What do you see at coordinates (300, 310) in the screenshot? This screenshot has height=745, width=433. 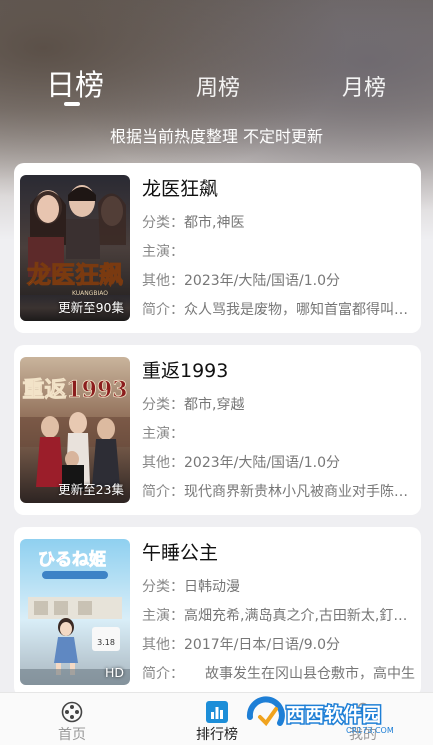 I see `intro-value: 众人骂我是废物，哪知首富都得叫我一声` at bounding box center [300, 310].